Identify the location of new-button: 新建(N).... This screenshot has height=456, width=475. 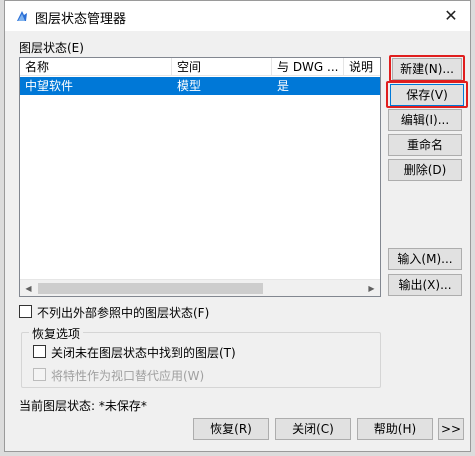
(427, 69).